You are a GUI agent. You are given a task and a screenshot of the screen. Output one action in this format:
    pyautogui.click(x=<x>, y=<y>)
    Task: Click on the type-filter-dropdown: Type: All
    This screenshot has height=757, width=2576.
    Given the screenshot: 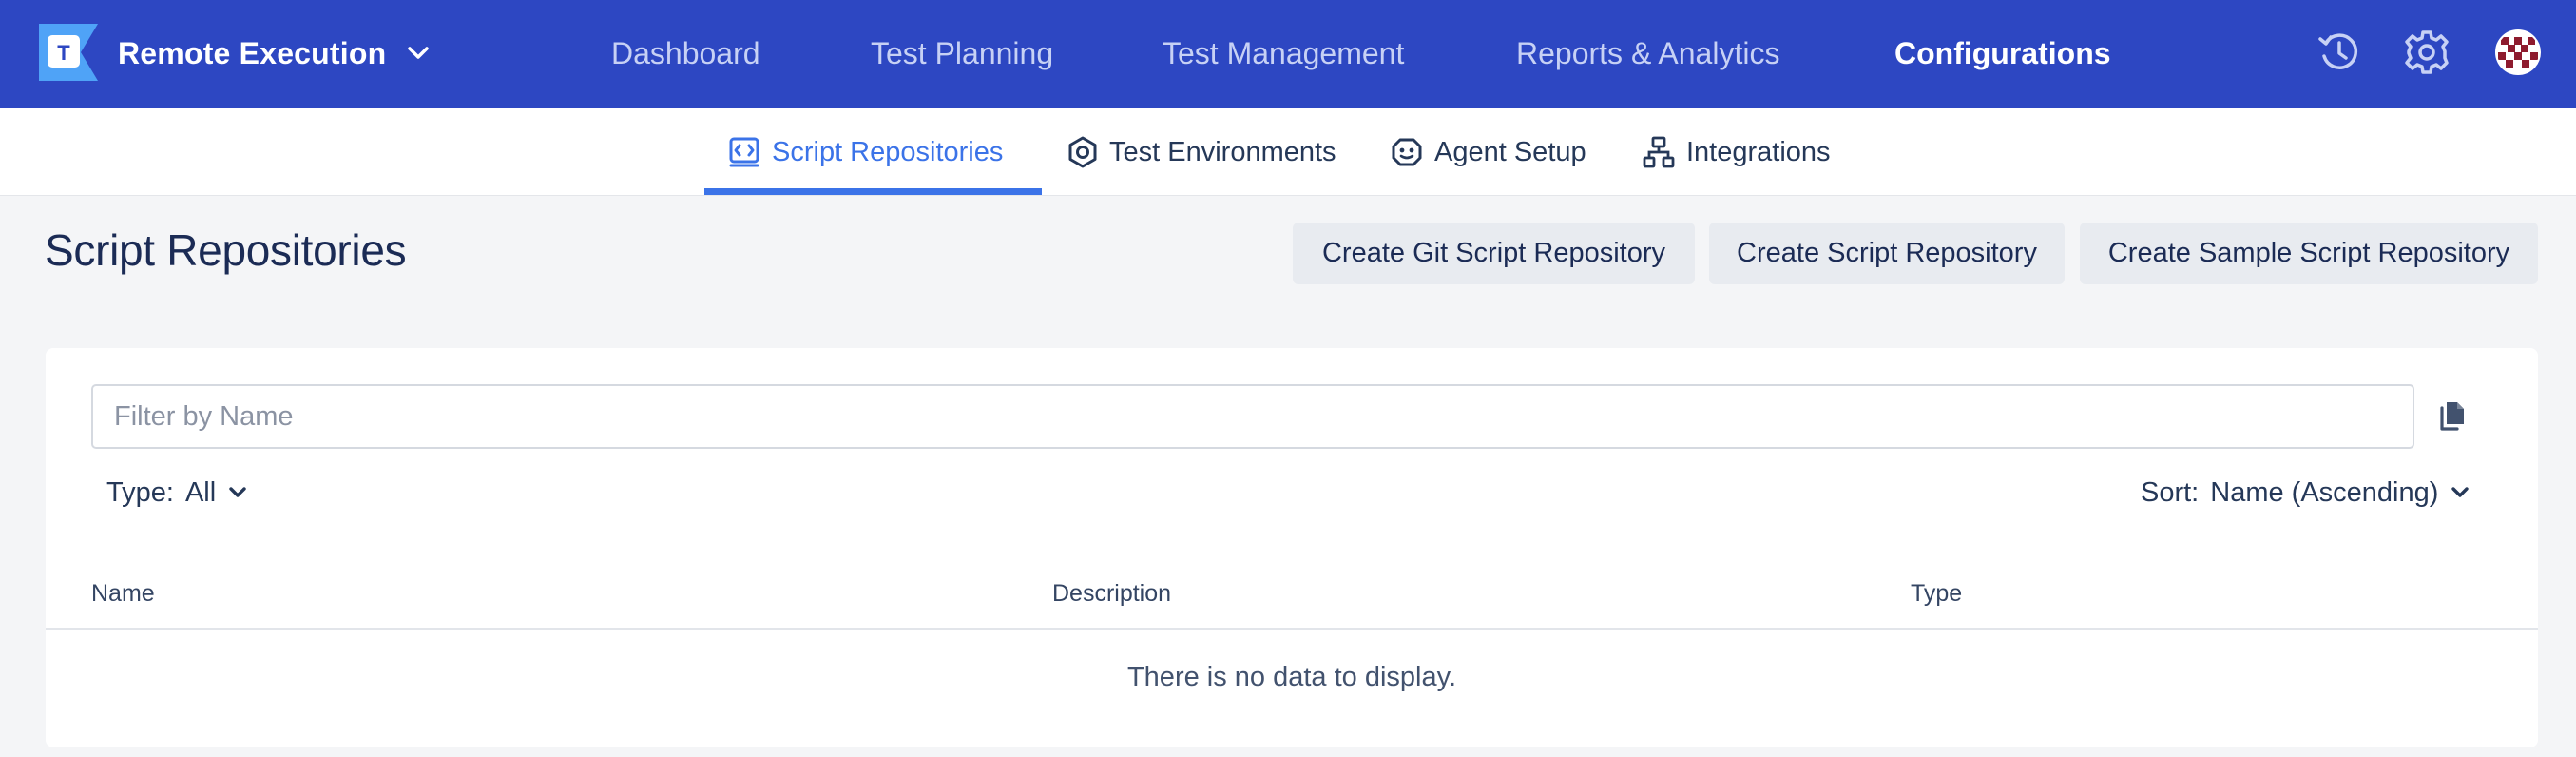 What is the action you would take?
    pyautogui.click(x=177, y=492)
    